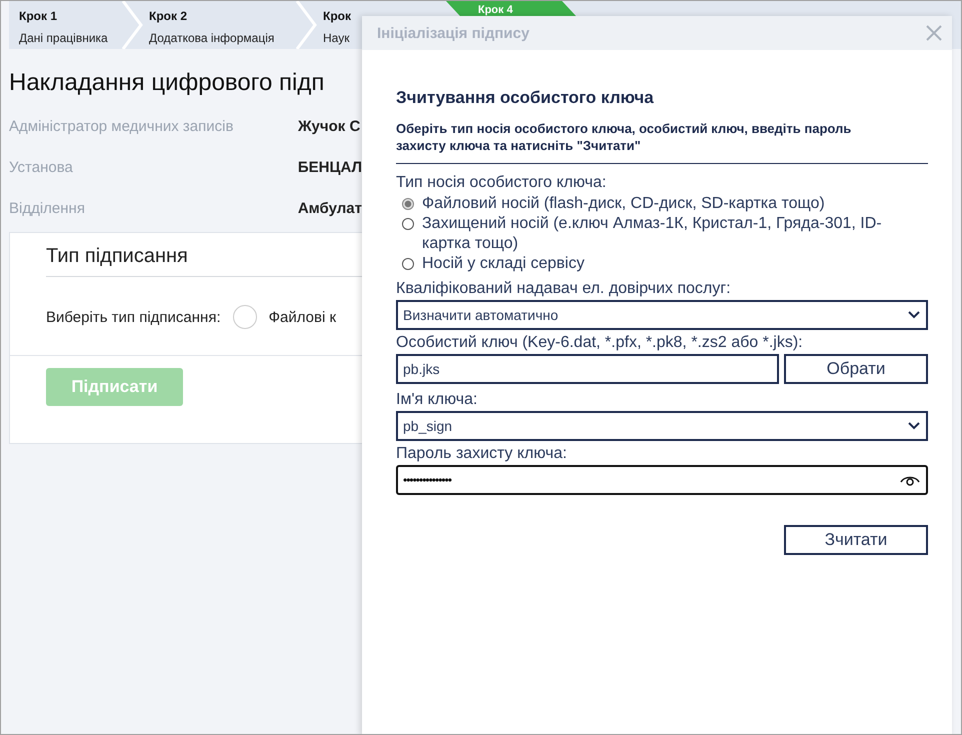 The image size is (962, 735). Describe the element at coordinates (600, 343) in the screenshot. I see `field-label: Особистий ключ (Key-6.dat, *.pfx, *.pk8, *.zs2 або *.jks):` at that location.